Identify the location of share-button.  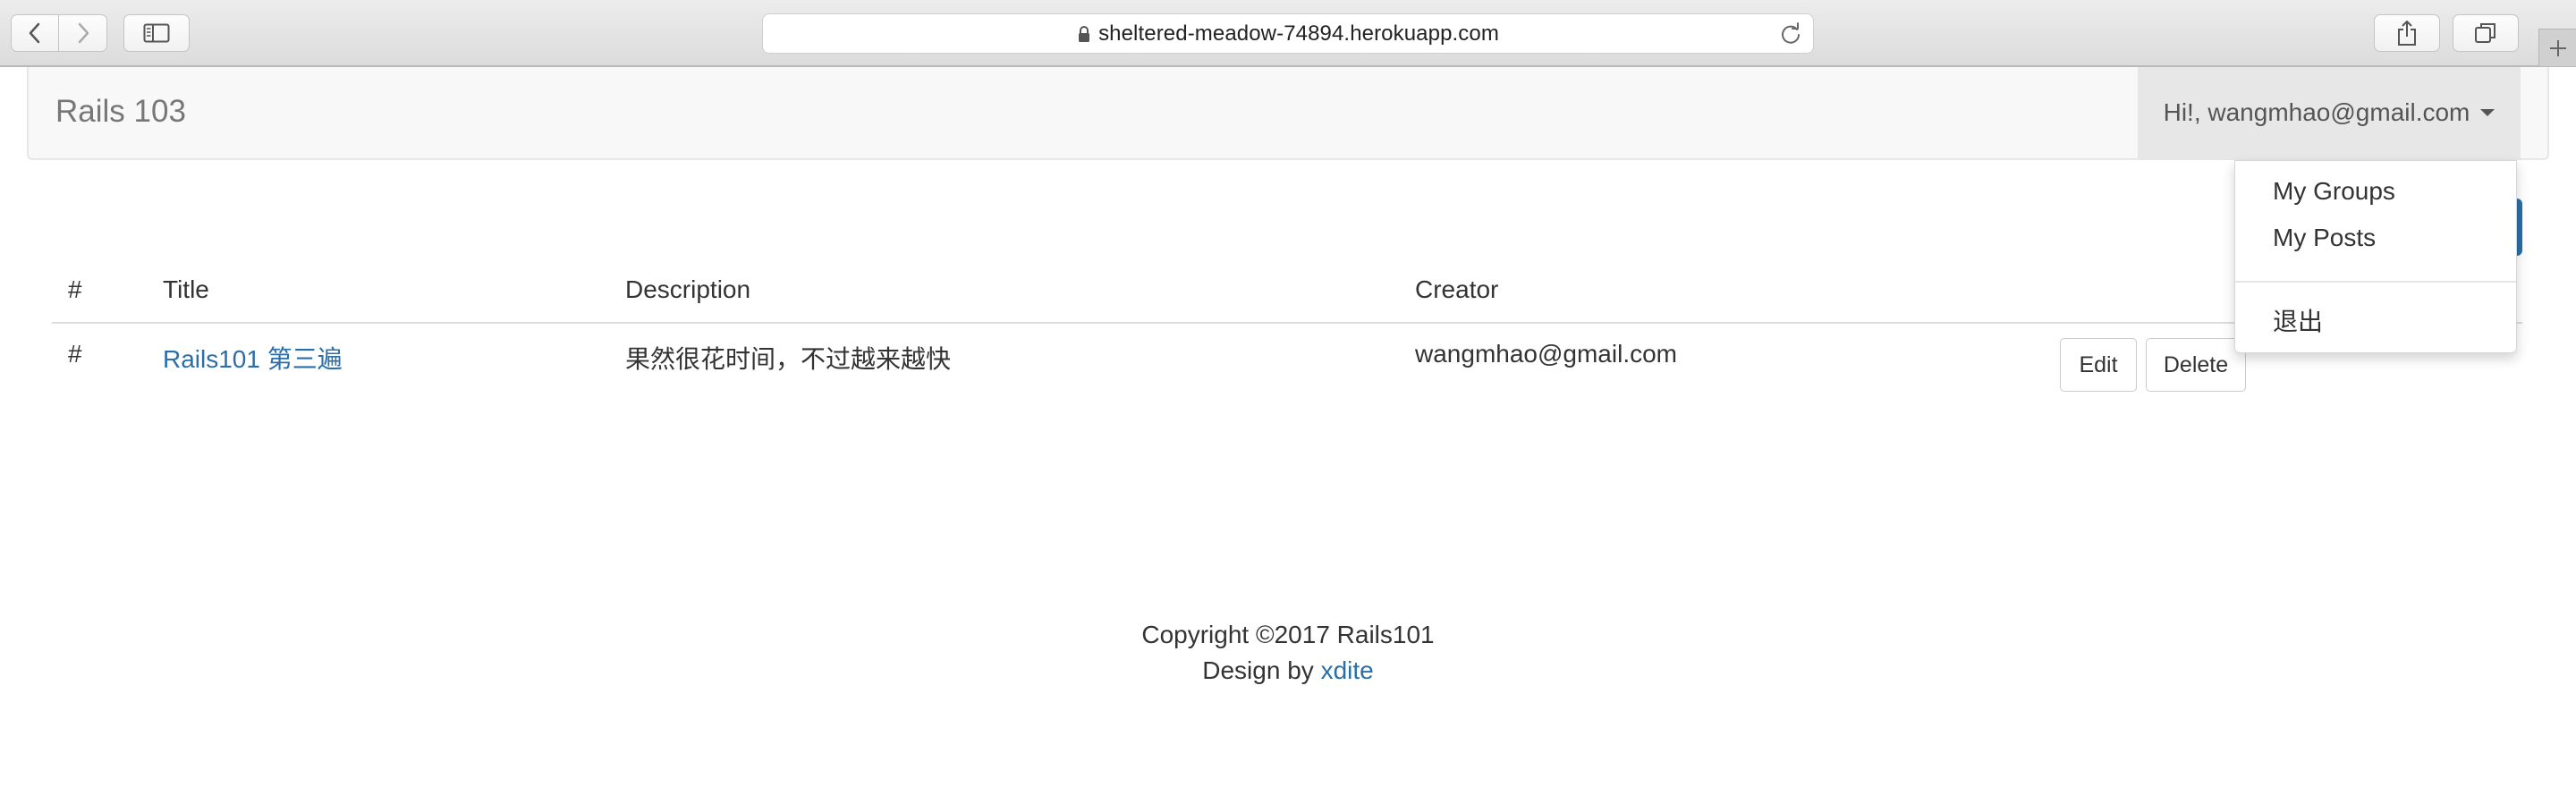
(2407, 33).